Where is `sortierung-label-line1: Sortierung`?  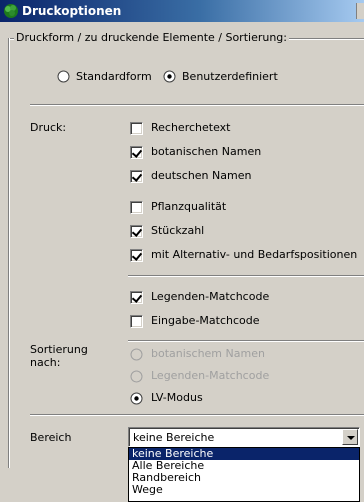 sortierung-label-line1: Sortierung is located at coordinates (59, 349).